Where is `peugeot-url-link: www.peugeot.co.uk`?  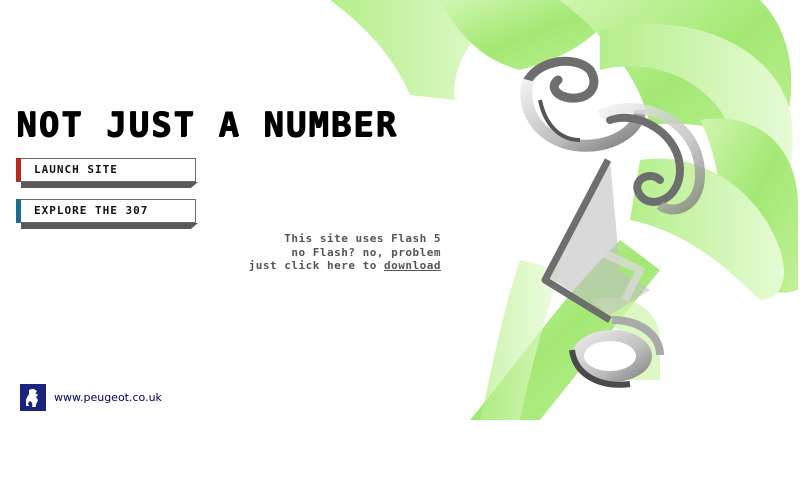 peugeot-url-link: www.peugeot.co.uk is located at coordinates (108, 397).